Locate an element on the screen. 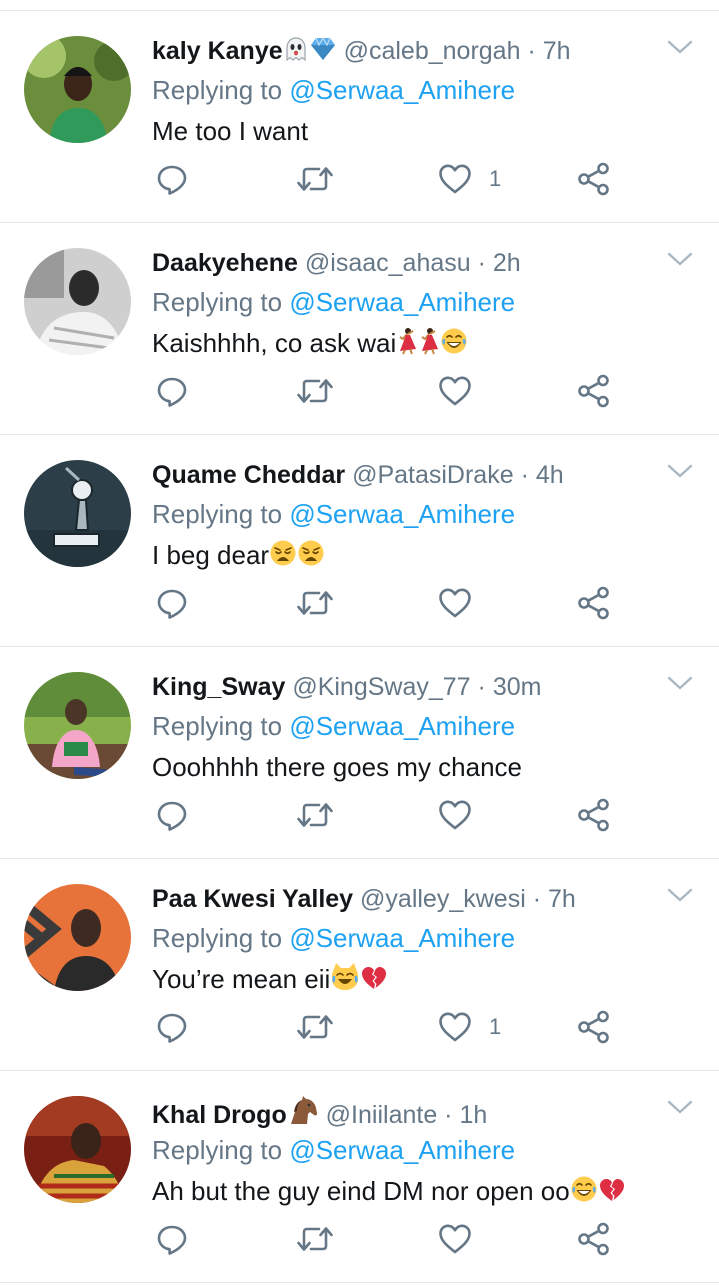 This screenshot has height=1286, width=719. user-handle: @PatasiDrake is located at coordinates (433, 475).